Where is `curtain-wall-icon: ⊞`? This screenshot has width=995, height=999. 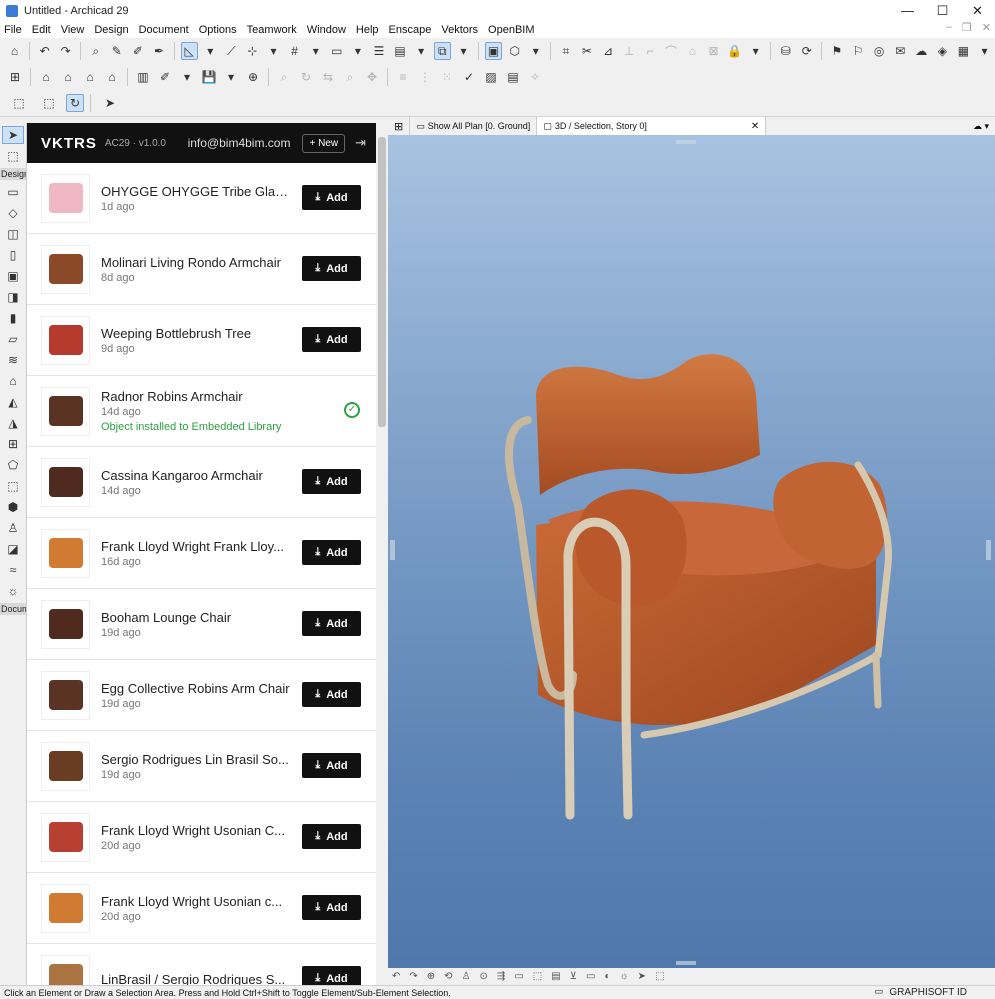 curtain-wall-icon: ⊞ is located at coordinates (13, 444).